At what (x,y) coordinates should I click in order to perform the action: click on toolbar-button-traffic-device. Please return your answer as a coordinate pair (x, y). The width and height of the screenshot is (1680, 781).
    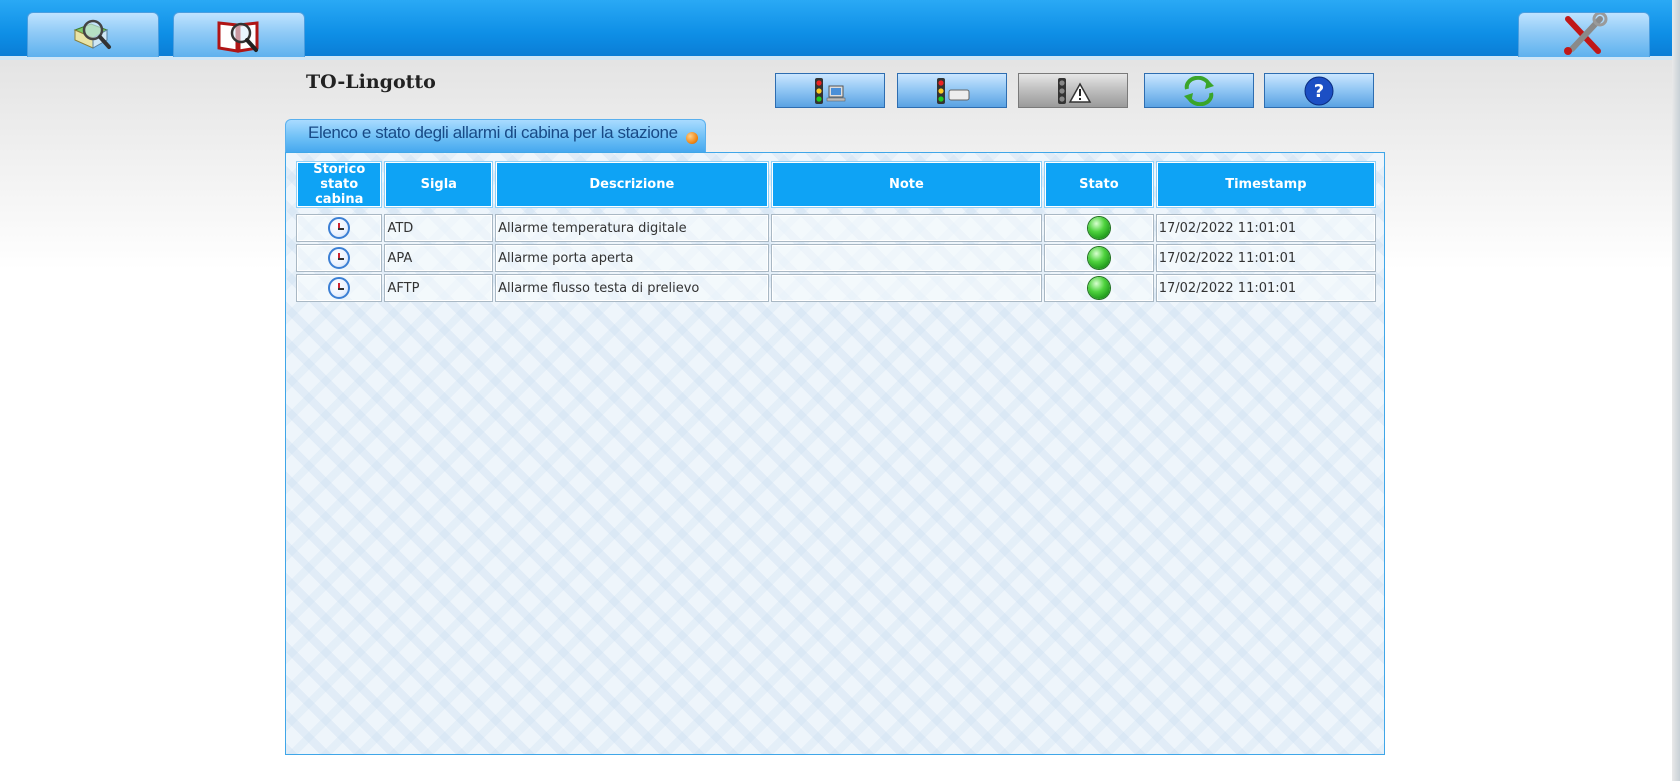
    Looking at the image, I should click on (952, 90).